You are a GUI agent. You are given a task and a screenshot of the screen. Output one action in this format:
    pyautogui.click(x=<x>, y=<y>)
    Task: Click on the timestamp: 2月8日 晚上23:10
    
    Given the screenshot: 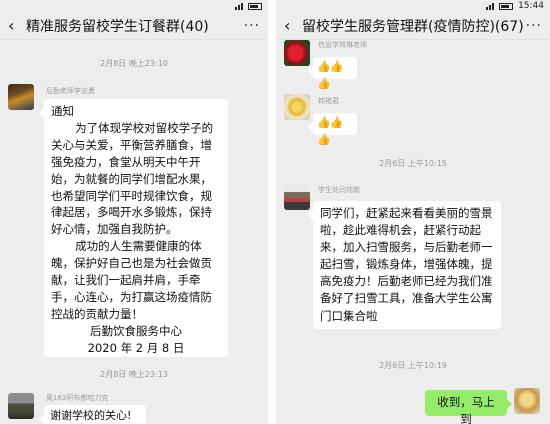 What is the action you would take?
    pyautogui.click(x=134, y=63)
    